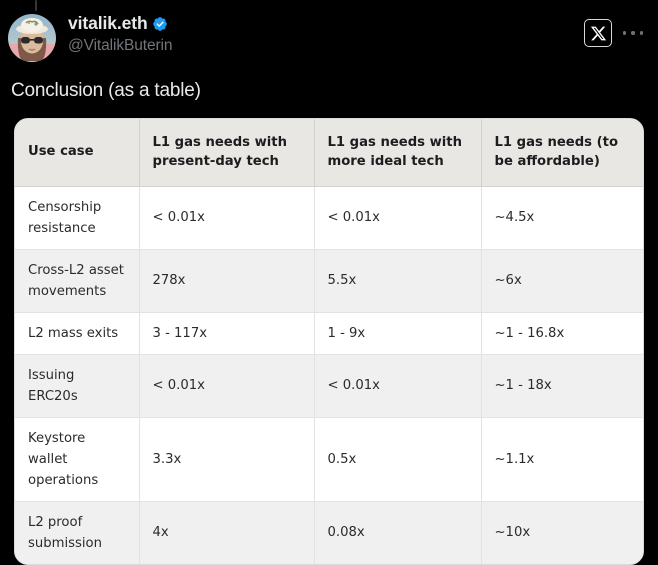  I want to click on cell-more-ideal: 0.08x, so click(398, 532).